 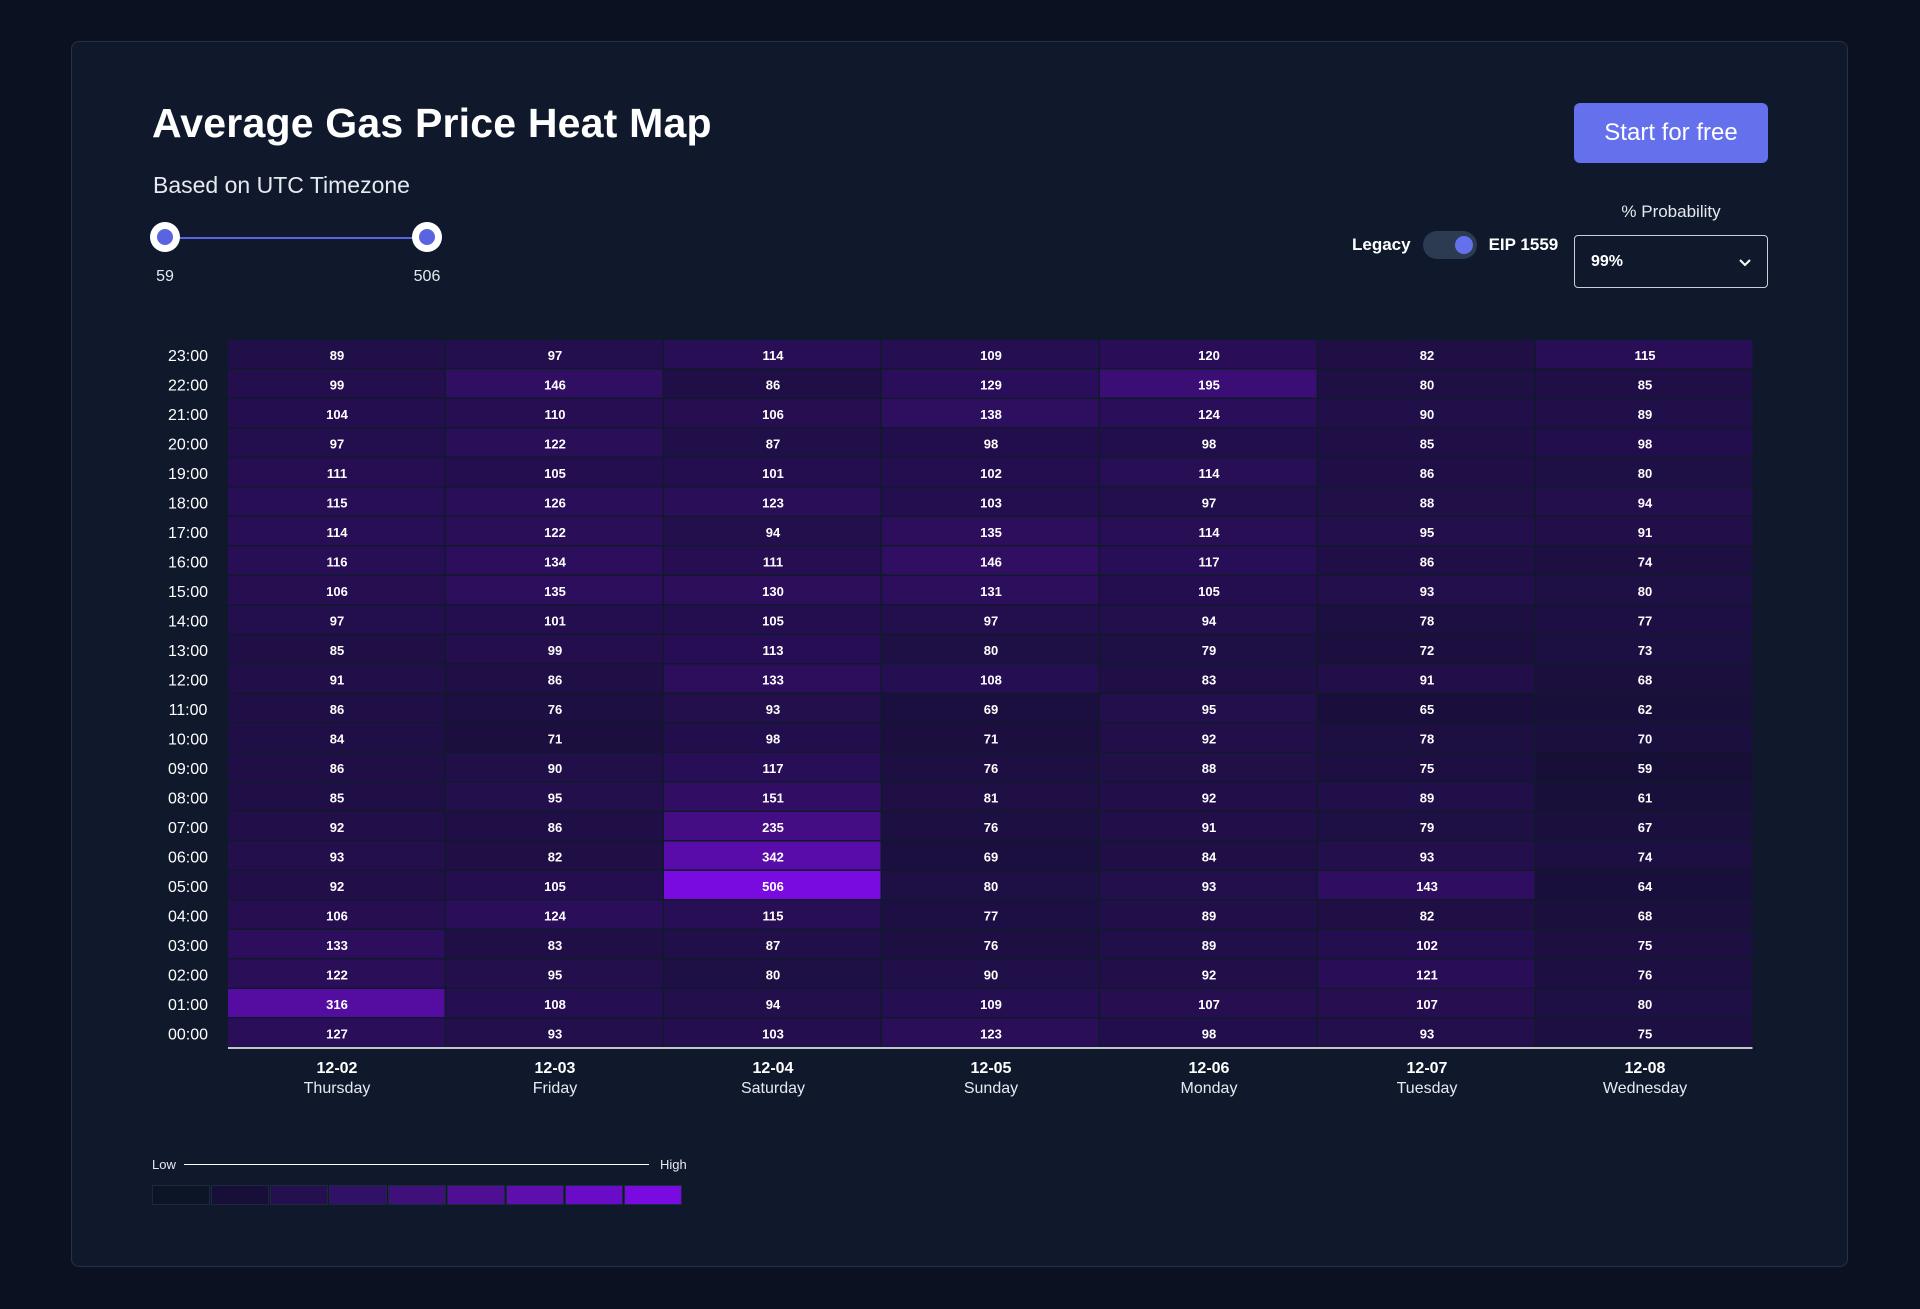 What do you see at coordinates (1645, 915) in the screenshot?
I see `cell-value-label: 68` at bounding box center [1645, 915].